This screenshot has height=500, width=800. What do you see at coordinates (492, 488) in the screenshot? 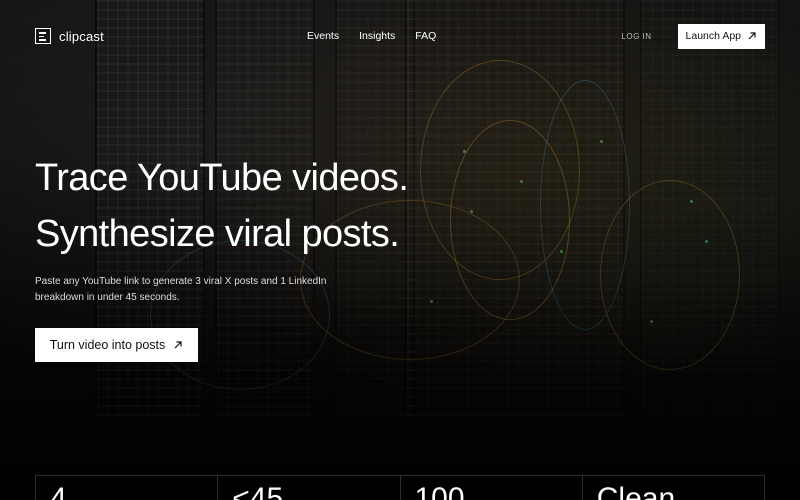
I see `stat-card: 100` at bounding box center [492, 488].